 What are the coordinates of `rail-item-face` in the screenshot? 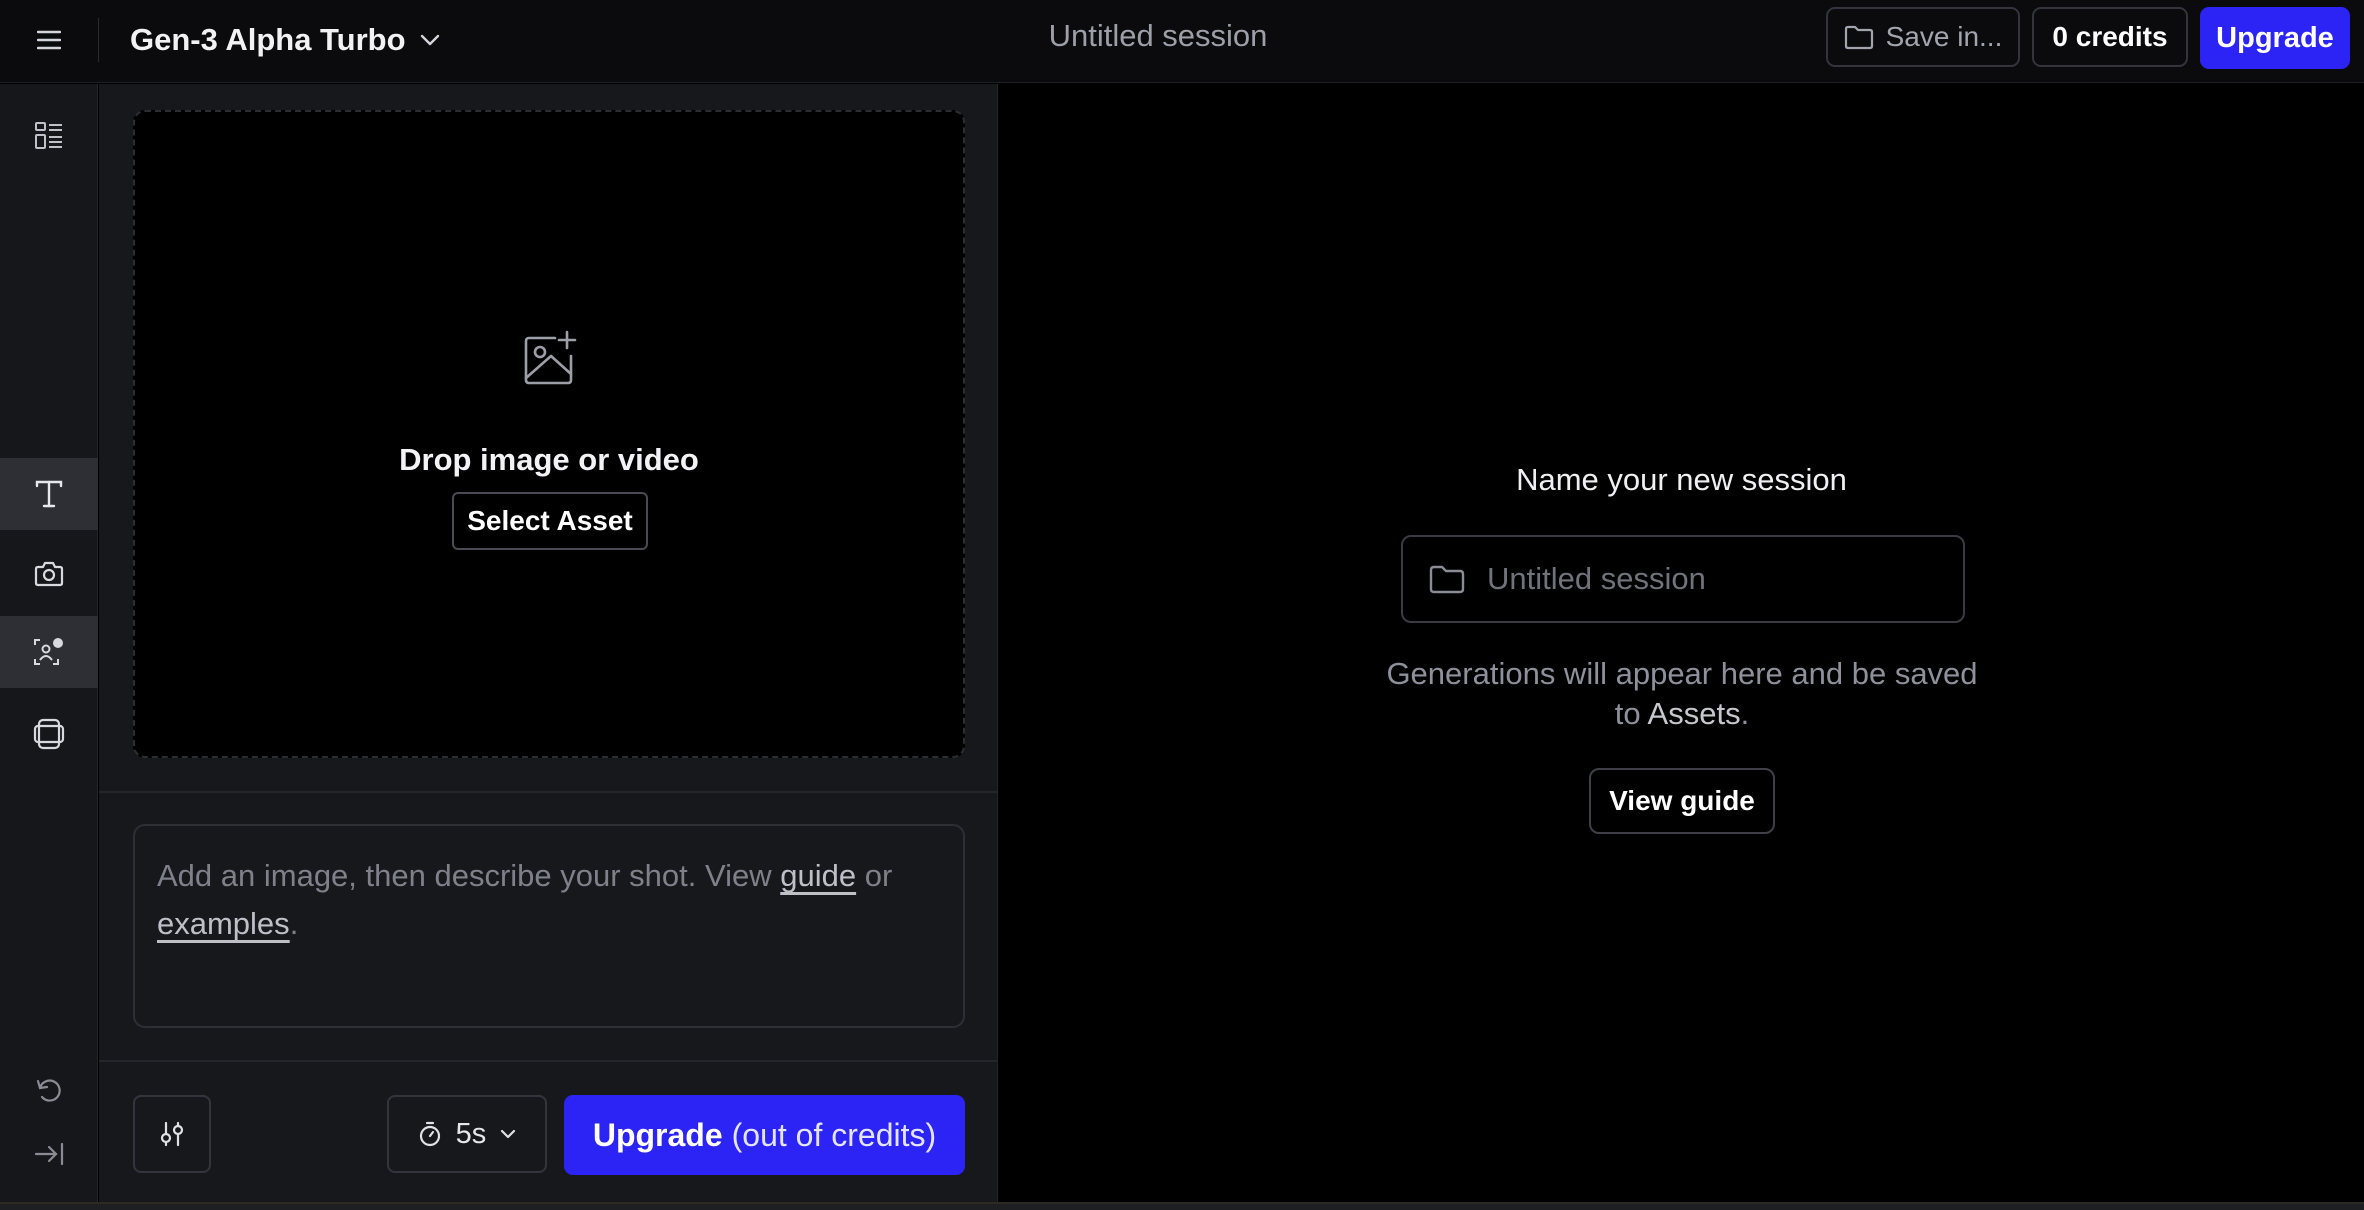 It's located at (49, 652).